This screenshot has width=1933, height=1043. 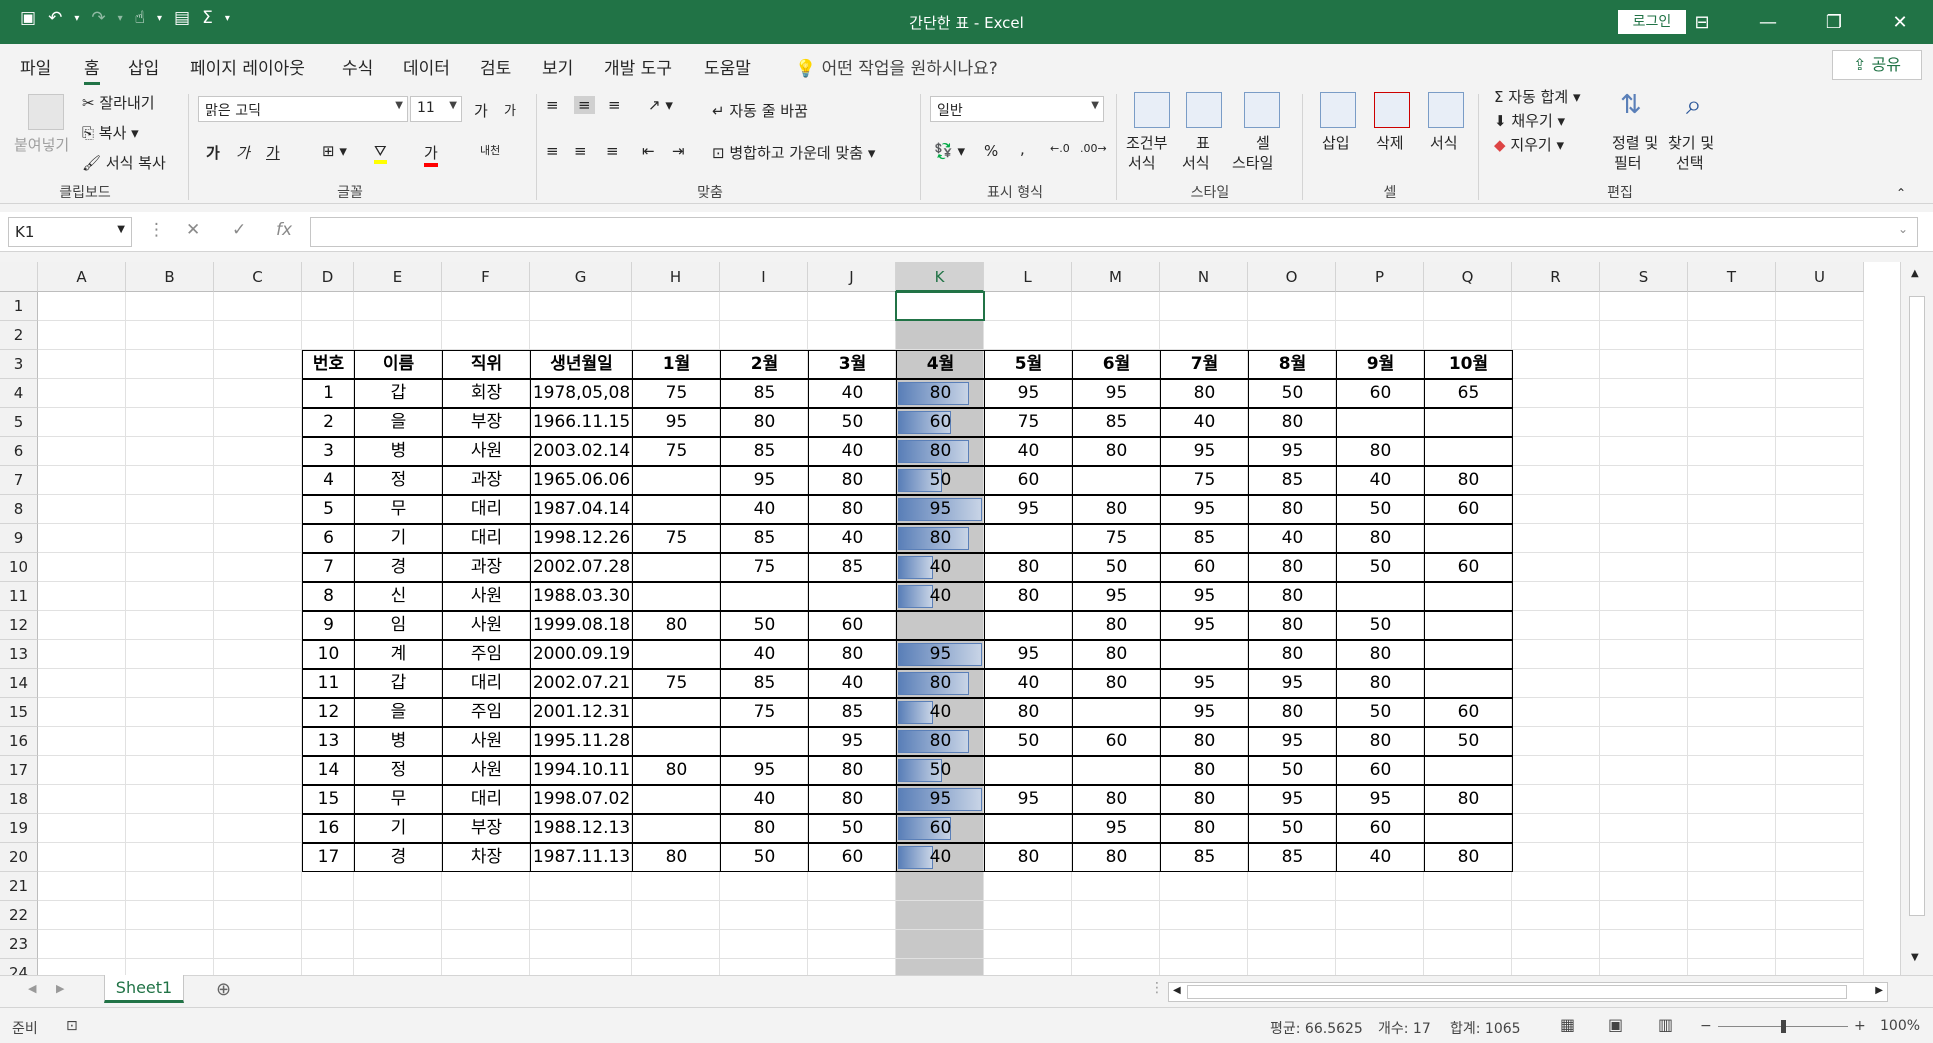 I want to click on table-cell: 85, so click(x=1204, y=538).